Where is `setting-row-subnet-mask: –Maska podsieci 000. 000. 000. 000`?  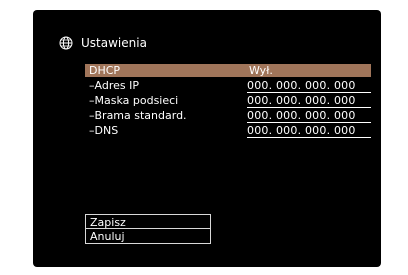 setting-row-subnet-mask: –Maska podsieci 000. 000. 000. 000 is located at coordinates (228, 101).